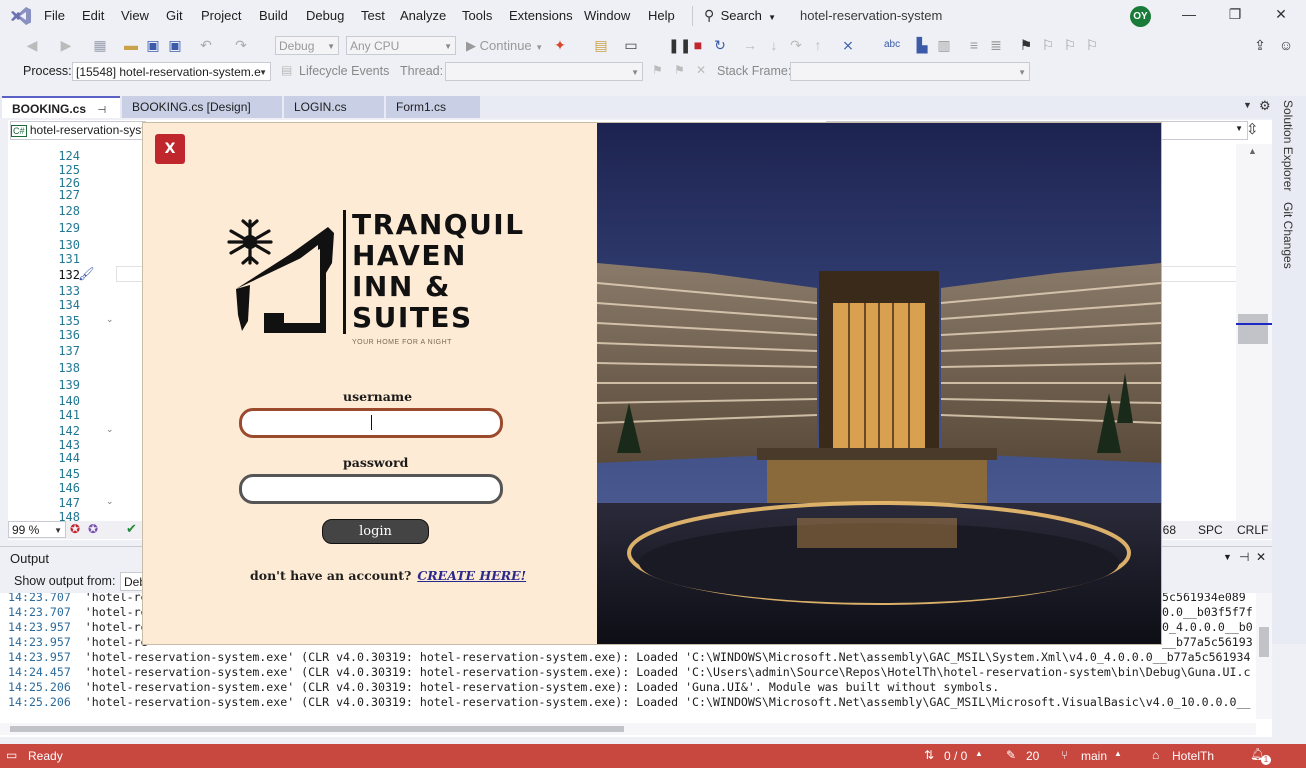 This screenshot has height=768, width=1306. I want to click on restart-icon: ↻, so click(720, 45).